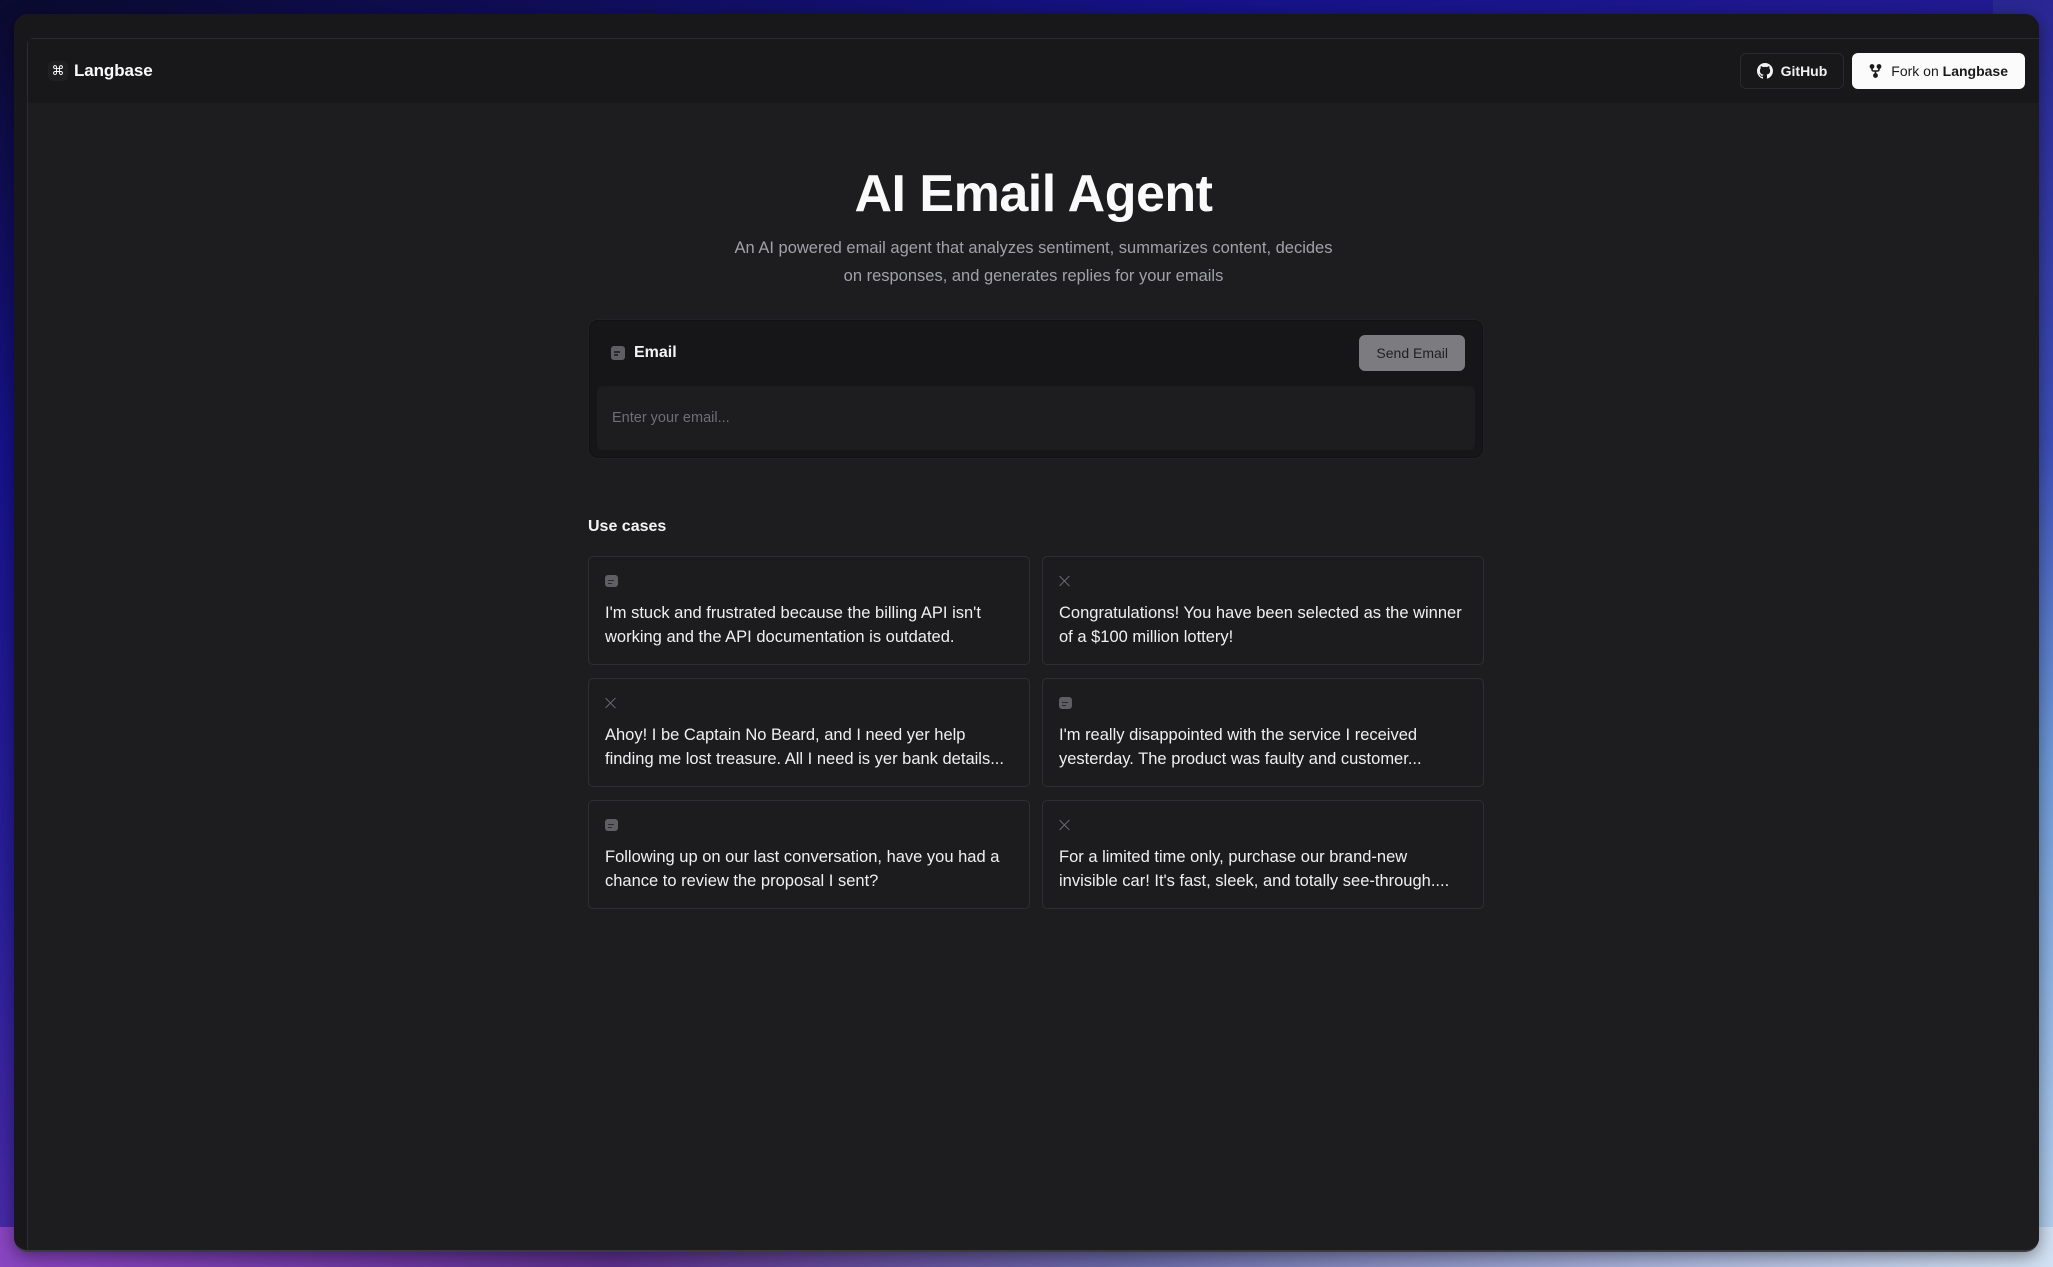 The image size is (2053, 1267). What do you see at coordinates (1915, 71) in the screenshot?
I see `fork-label-prefix: Fork on` at bounding box center [1915, 71].